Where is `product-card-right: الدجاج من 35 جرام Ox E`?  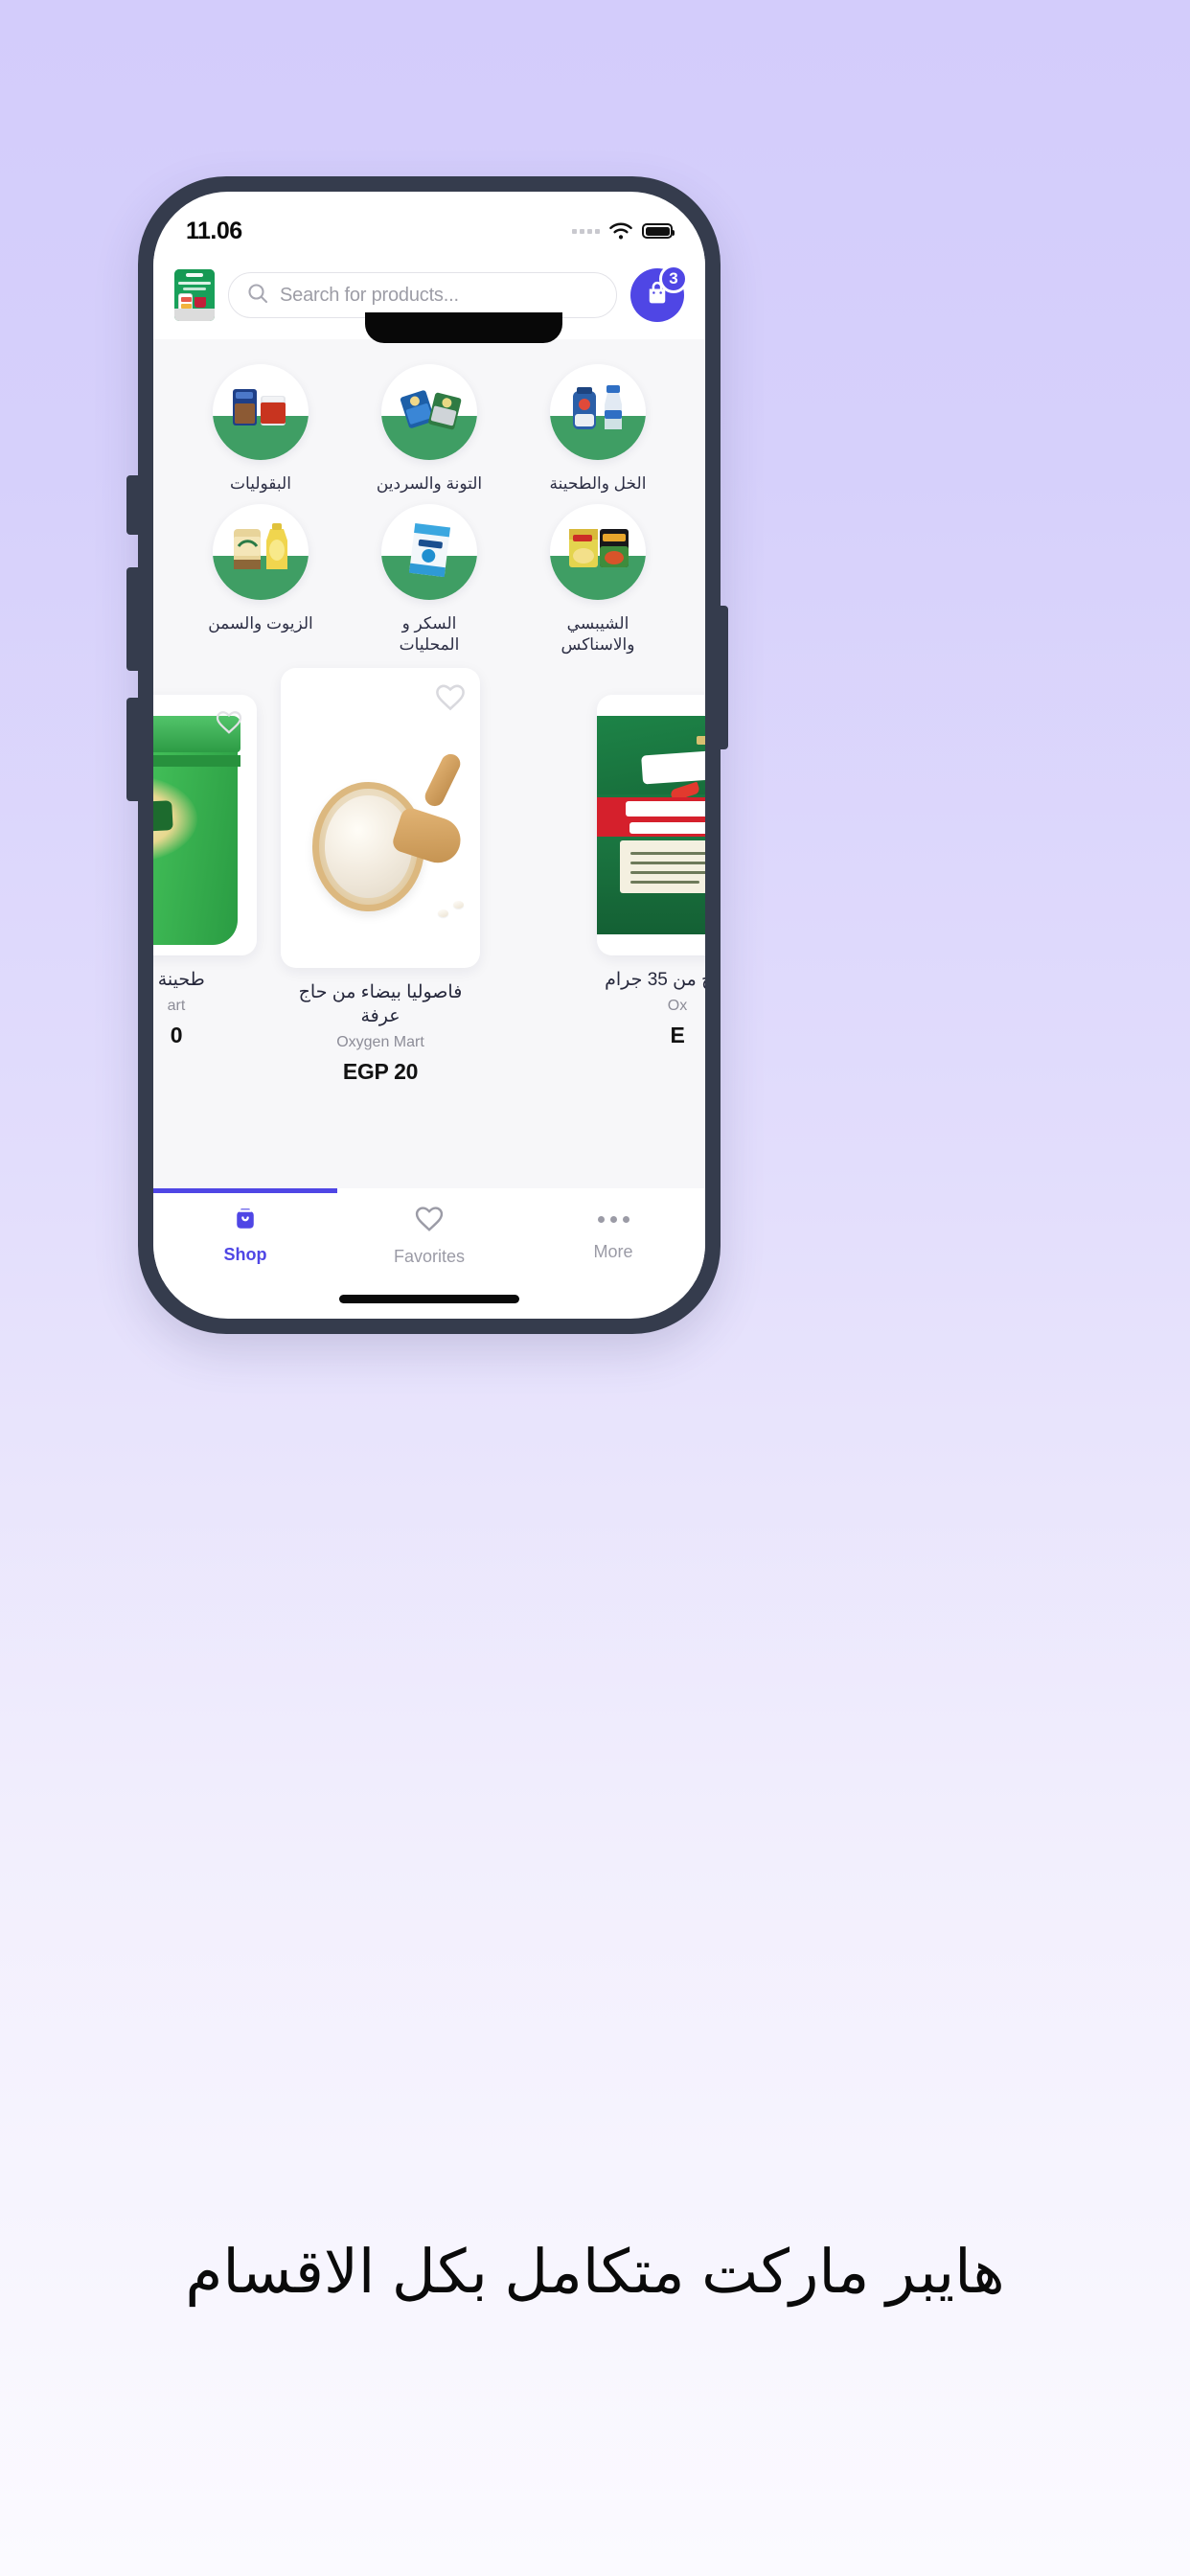 product-card-right: الدجاج من 35 جرام Ox E is located at coordinates (651, 858).